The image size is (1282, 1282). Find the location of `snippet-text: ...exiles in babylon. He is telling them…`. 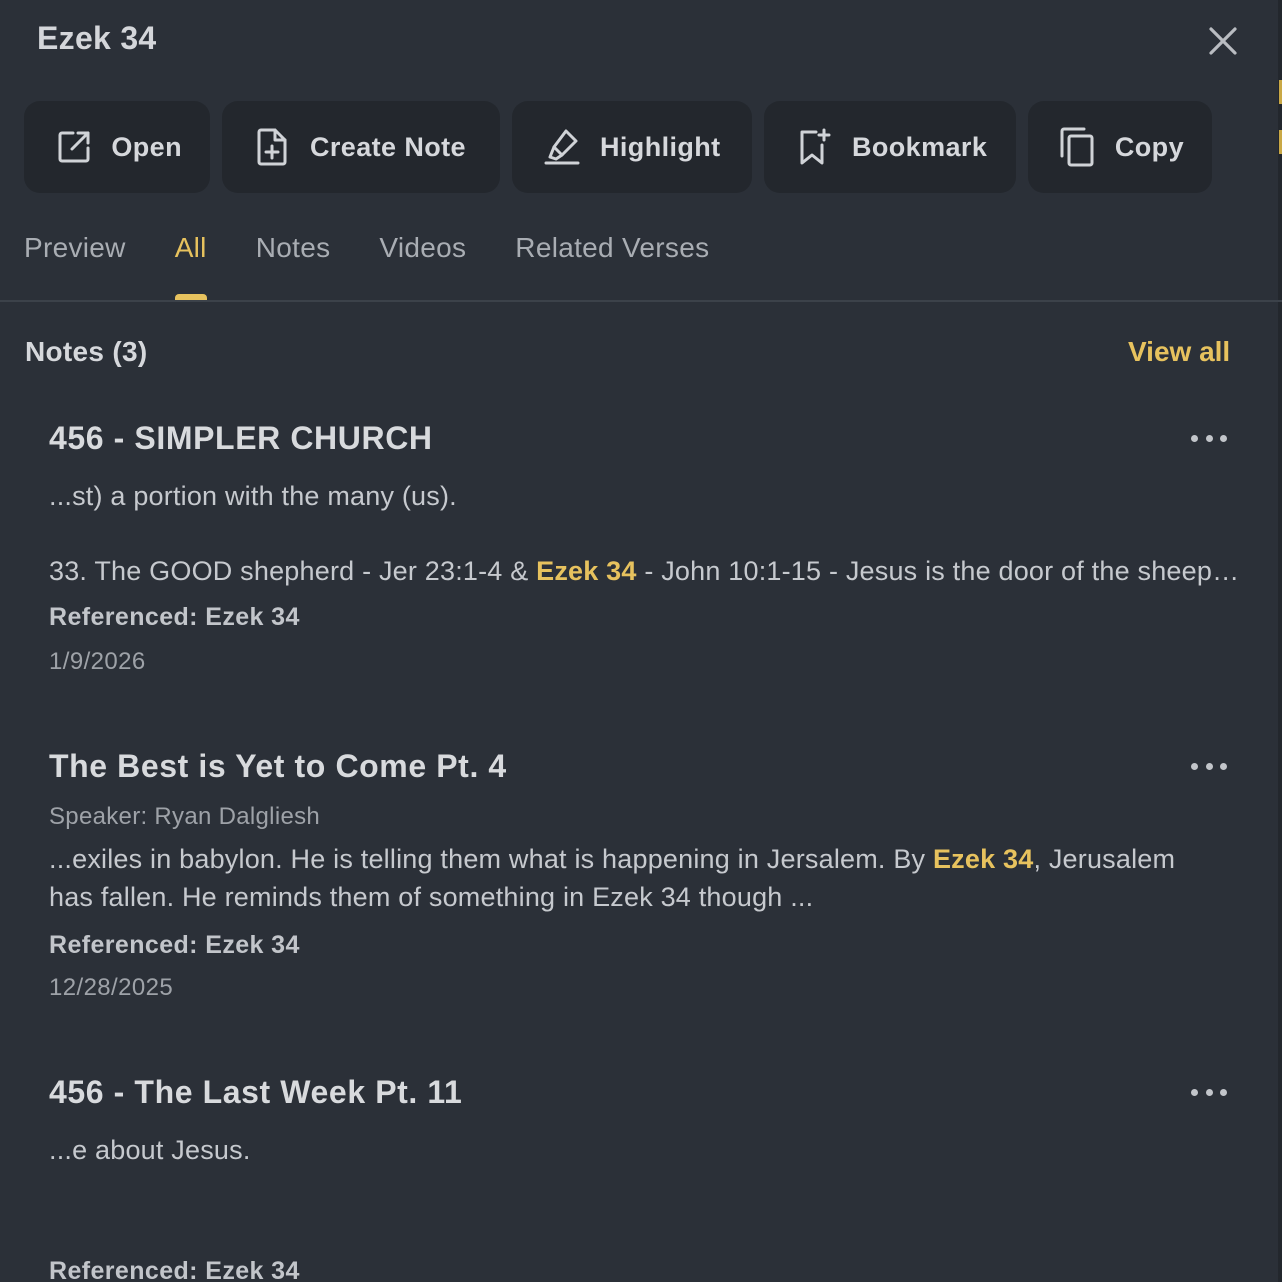

snippet-text: ...exiles in babylon. He is telling them… is located at coordinates (491, 859).